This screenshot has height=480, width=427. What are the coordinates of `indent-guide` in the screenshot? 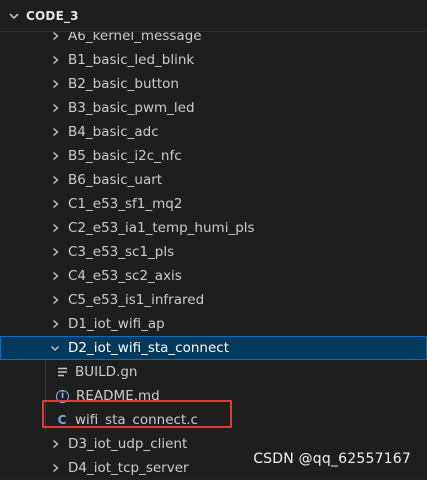 It's located at (45, 396).